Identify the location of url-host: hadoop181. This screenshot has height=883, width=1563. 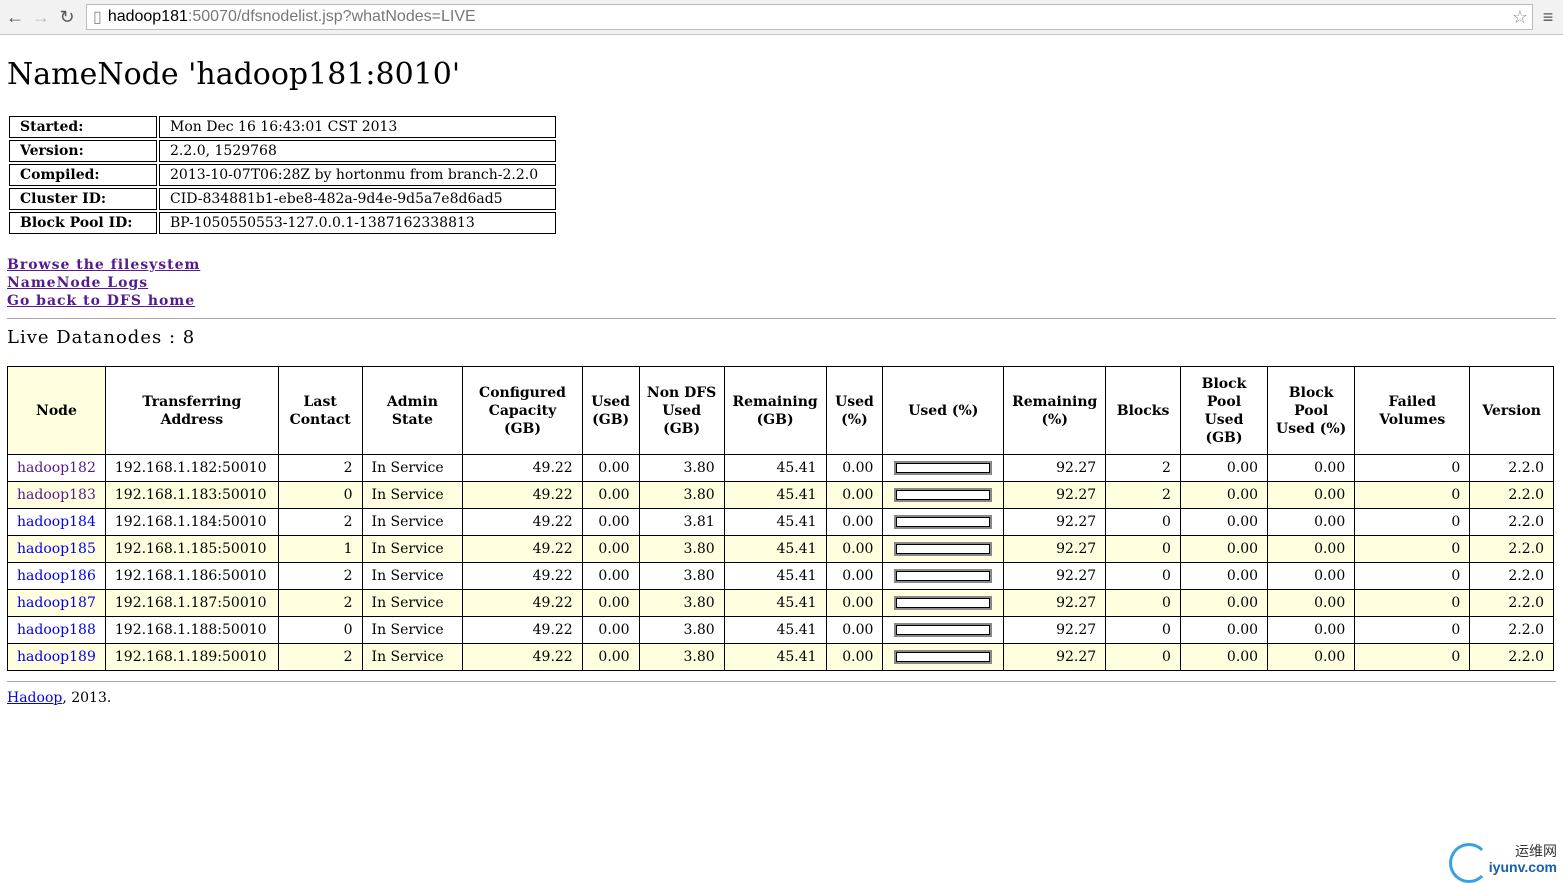
(147, 16).